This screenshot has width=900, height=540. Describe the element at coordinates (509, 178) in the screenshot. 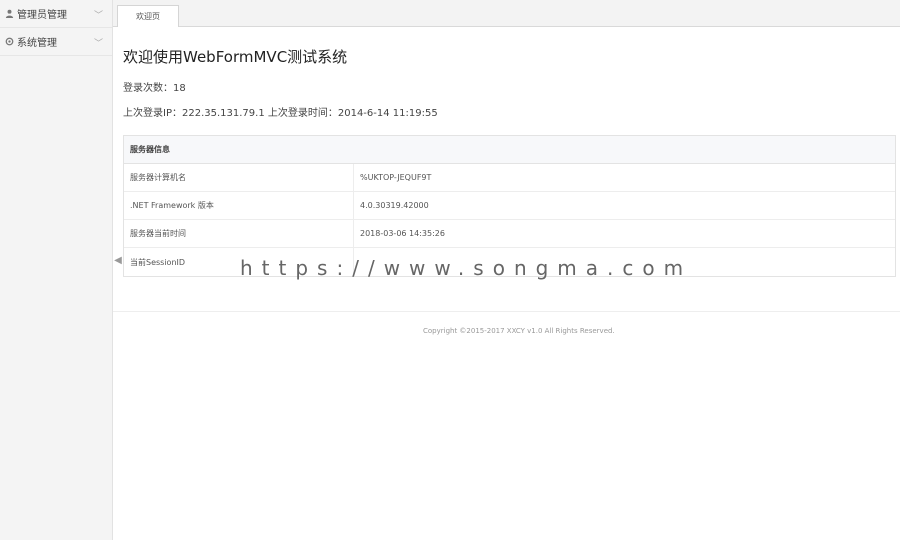

I see `table-row: 服务器计算机名 %UKTOP-JEQUF9T` at that location.